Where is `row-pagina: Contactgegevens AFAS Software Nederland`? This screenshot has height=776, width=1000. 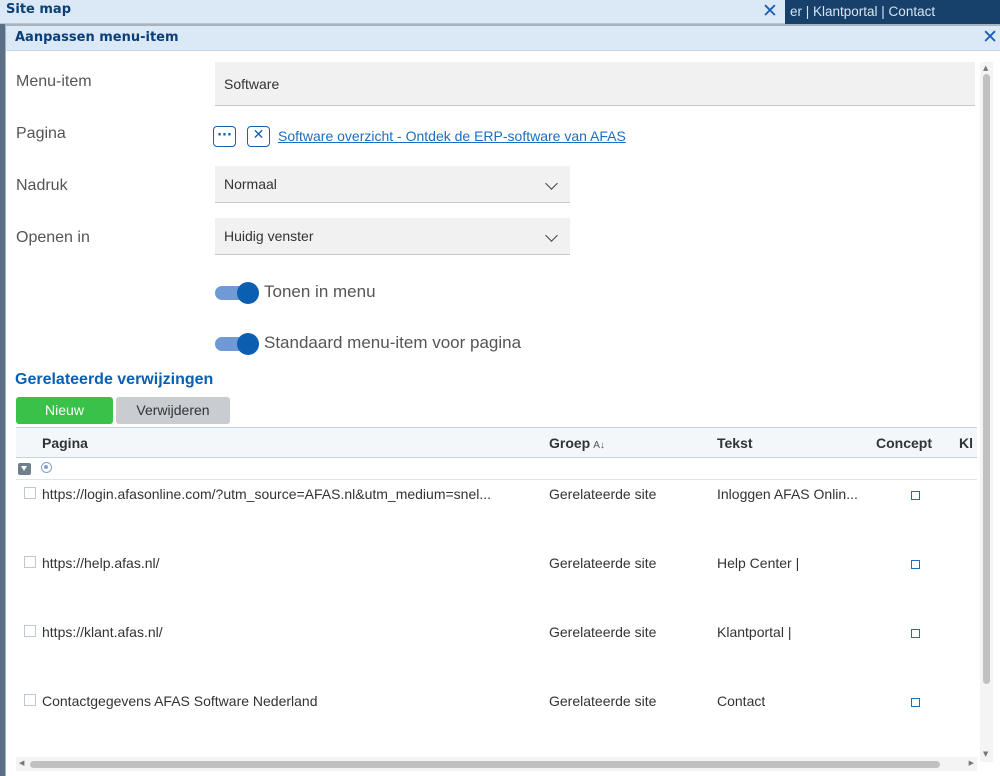 row-pagina: Contactgegevens AFAS Software Nederland is located at coordinates (180, 701).